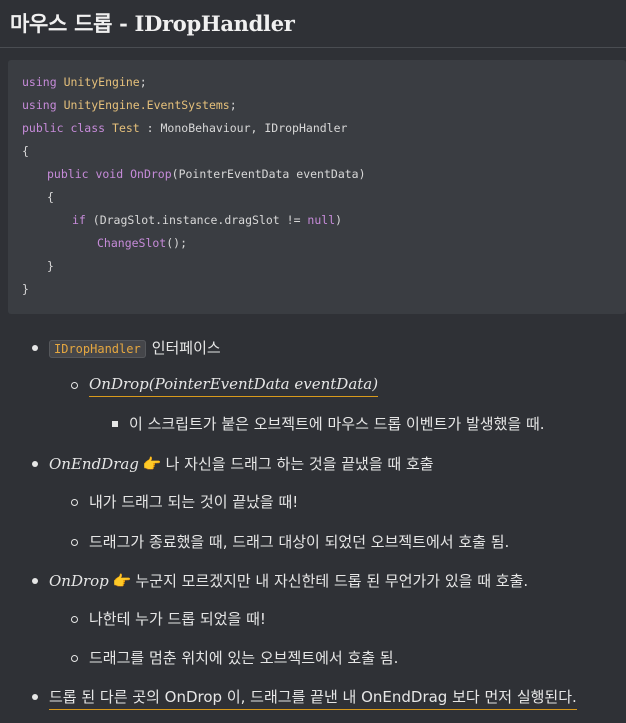  Describe the element at coordinates (196, 220) in the screenshot. I see `code-text: (DragSlot.instance.dragSlot !=` at that location.